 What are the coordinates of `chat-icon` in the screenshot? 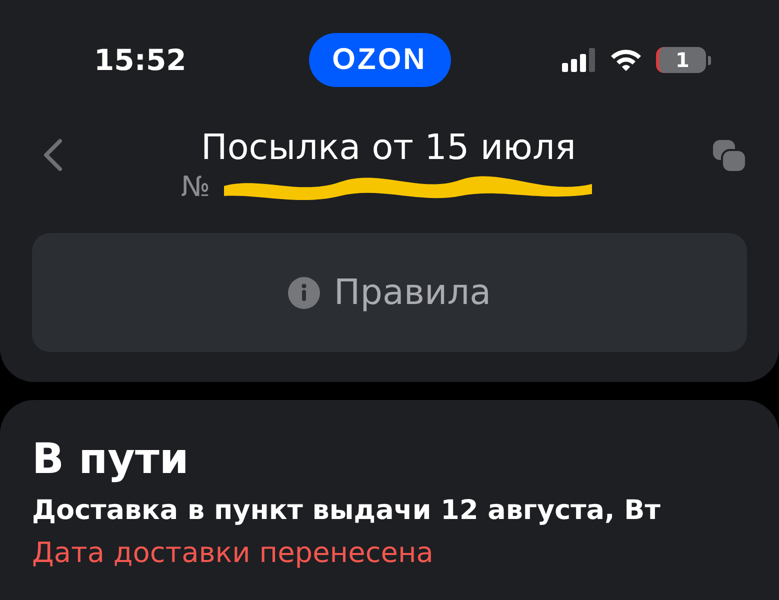 It's located at (730, 157).